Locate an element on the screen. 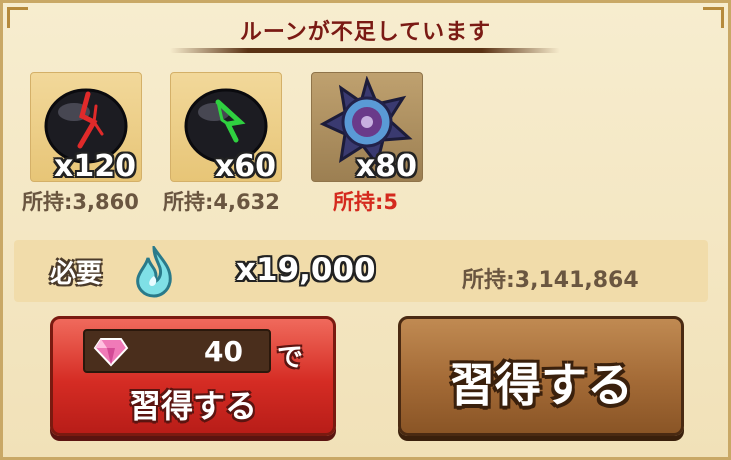 This screenshot has width=731, height=460. rune-item-red: x120 is located at coordinates (86, 128).